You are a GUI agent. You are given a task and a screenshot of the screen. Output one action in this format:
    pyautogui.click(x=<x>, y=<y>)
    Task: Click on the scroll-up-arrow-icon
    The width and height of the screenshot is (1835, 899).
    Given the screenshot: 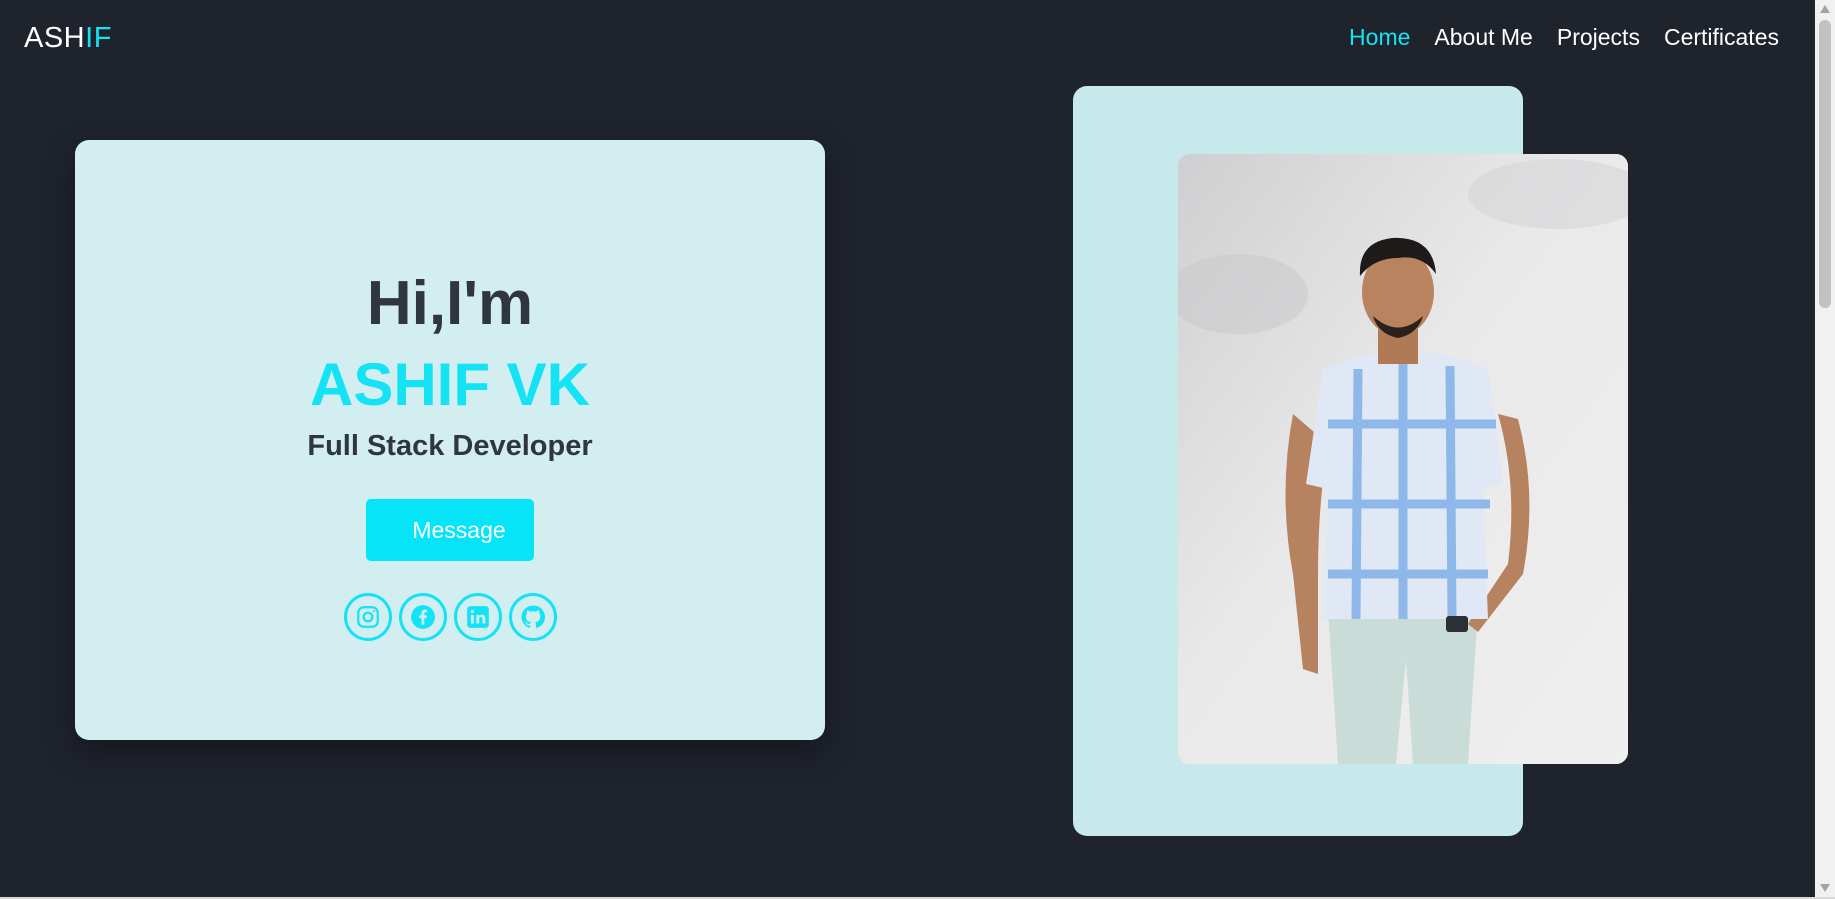 What is the action you would take?
    pyautogui.click(x=1825, y=9)
    